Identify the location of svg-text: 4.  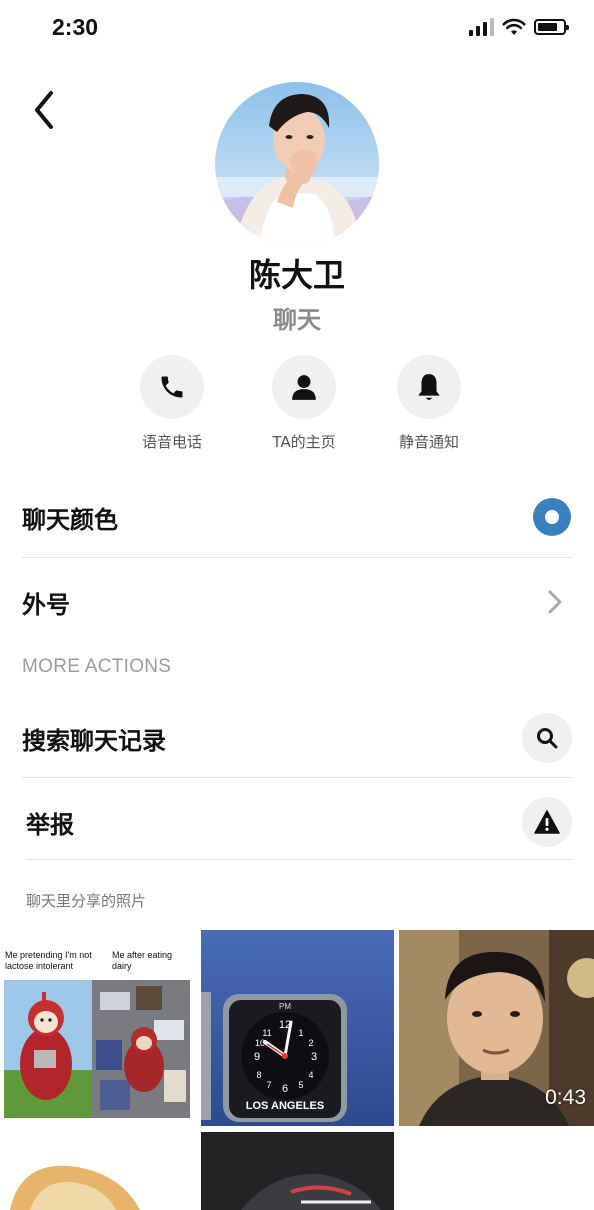
(310, 1075).